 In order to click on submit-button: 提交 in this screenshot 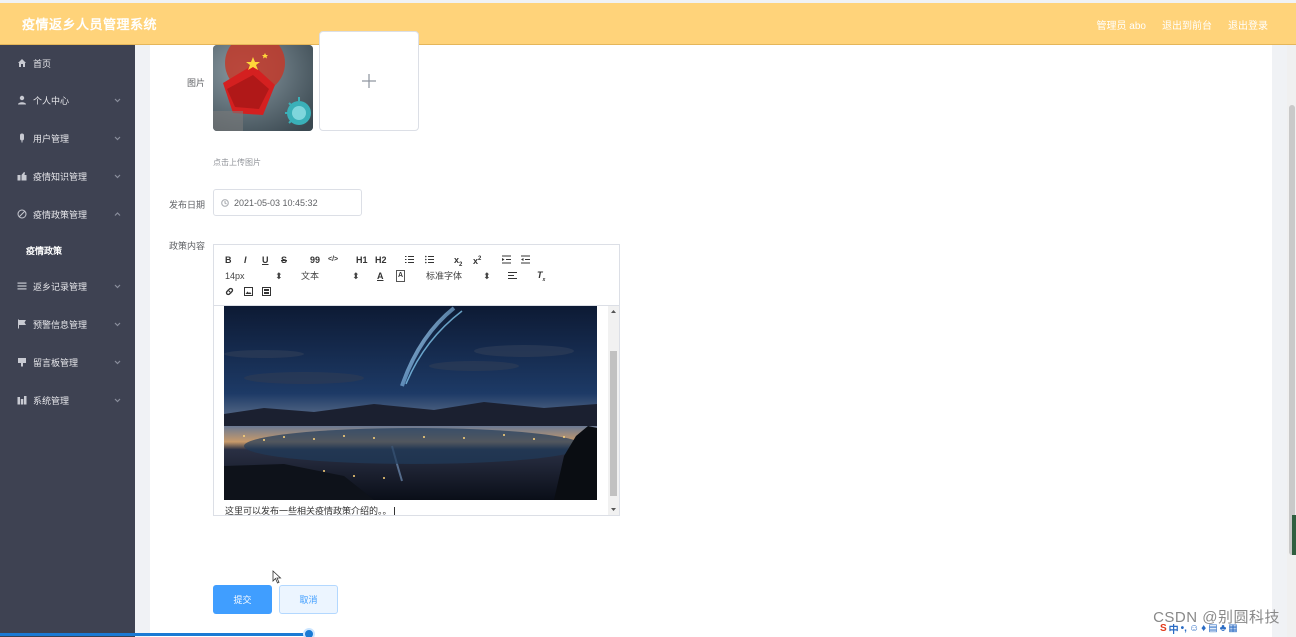, I will do `click(242, 599)`.